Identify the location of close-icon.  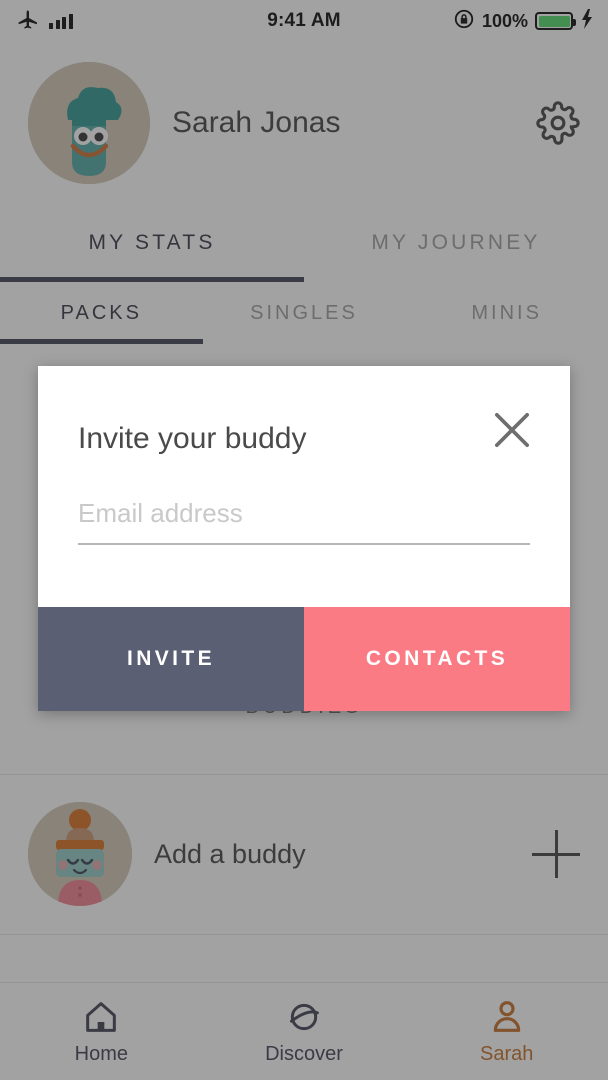
(512, 430).